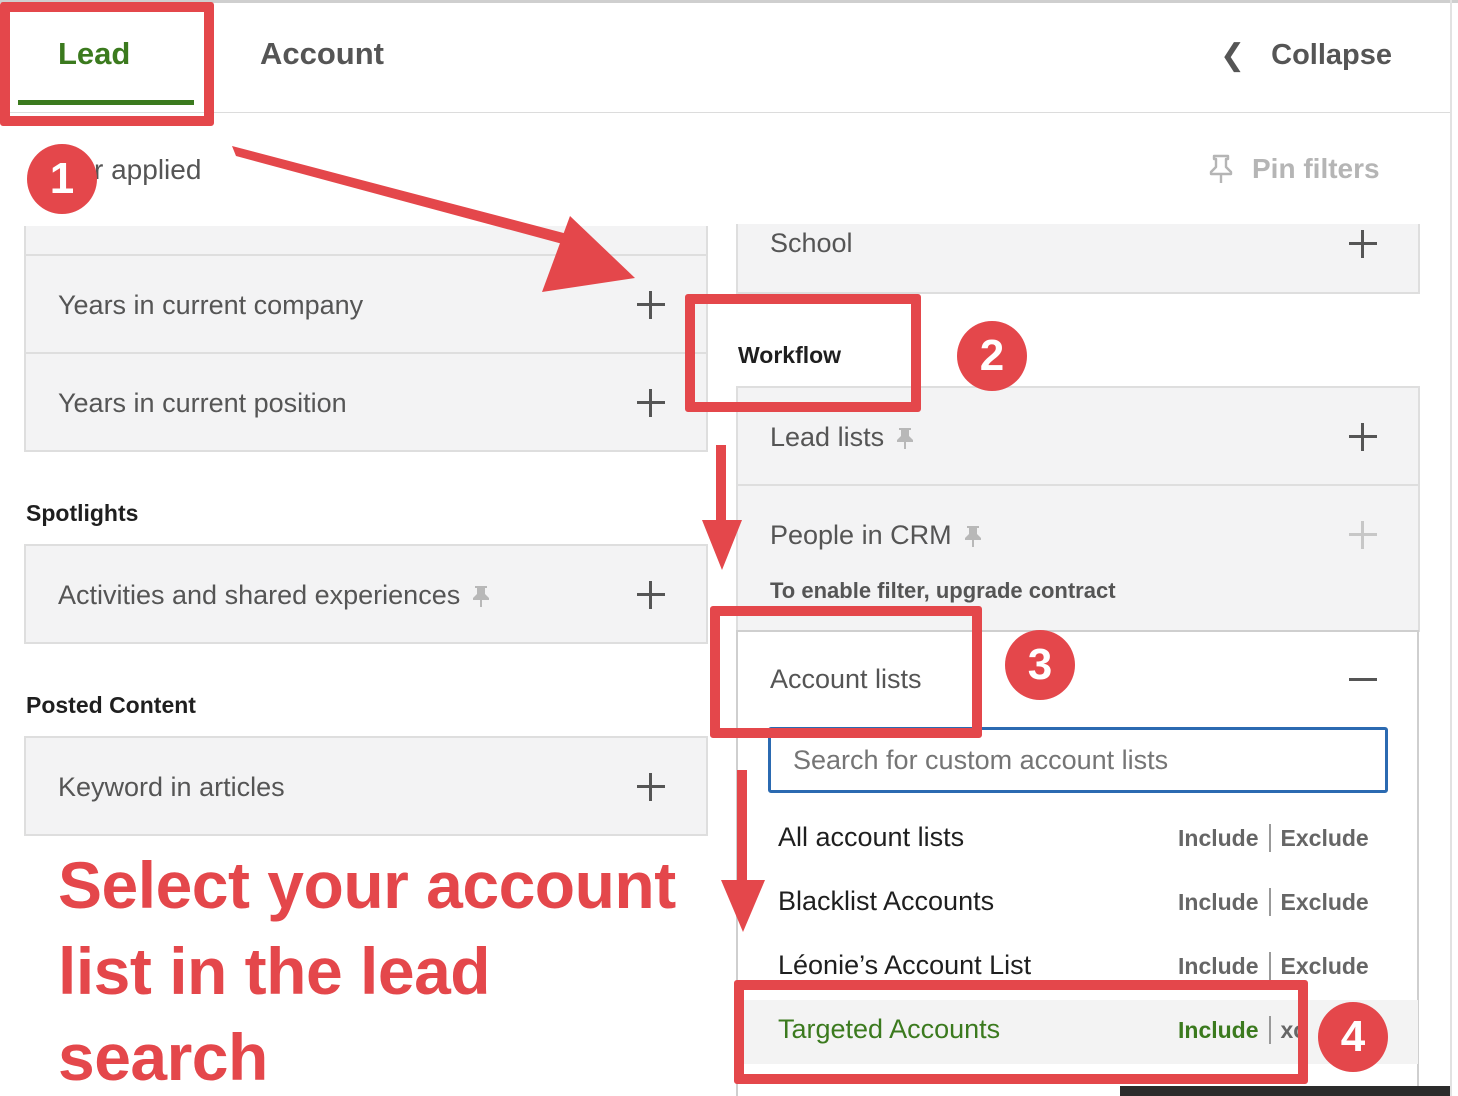 The width and height of the screenshot is (1458, 1096). I want to click on step-badge-2: 2, so click(992, 356).